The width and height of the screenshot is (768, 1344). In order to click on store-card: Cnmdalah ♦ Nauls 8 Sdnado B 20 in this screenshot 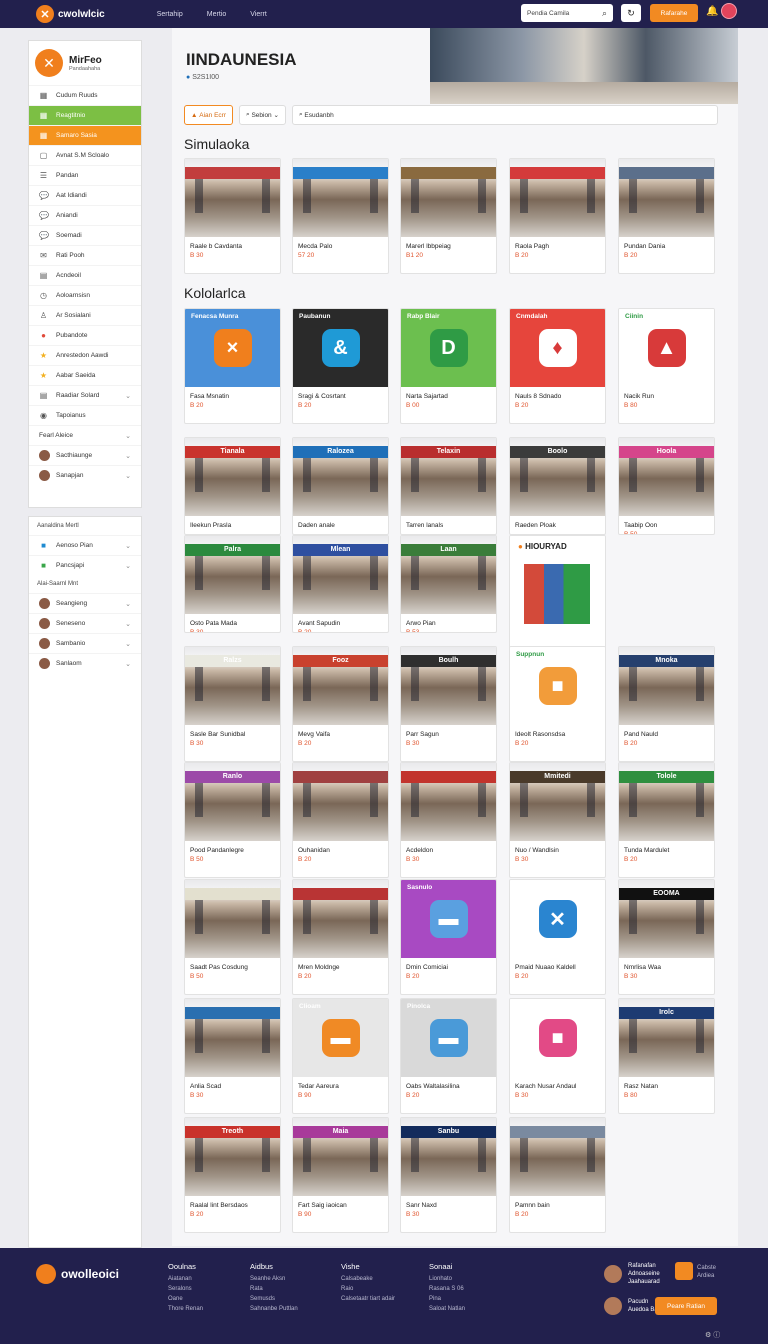, I will do `click(557, 366)`.